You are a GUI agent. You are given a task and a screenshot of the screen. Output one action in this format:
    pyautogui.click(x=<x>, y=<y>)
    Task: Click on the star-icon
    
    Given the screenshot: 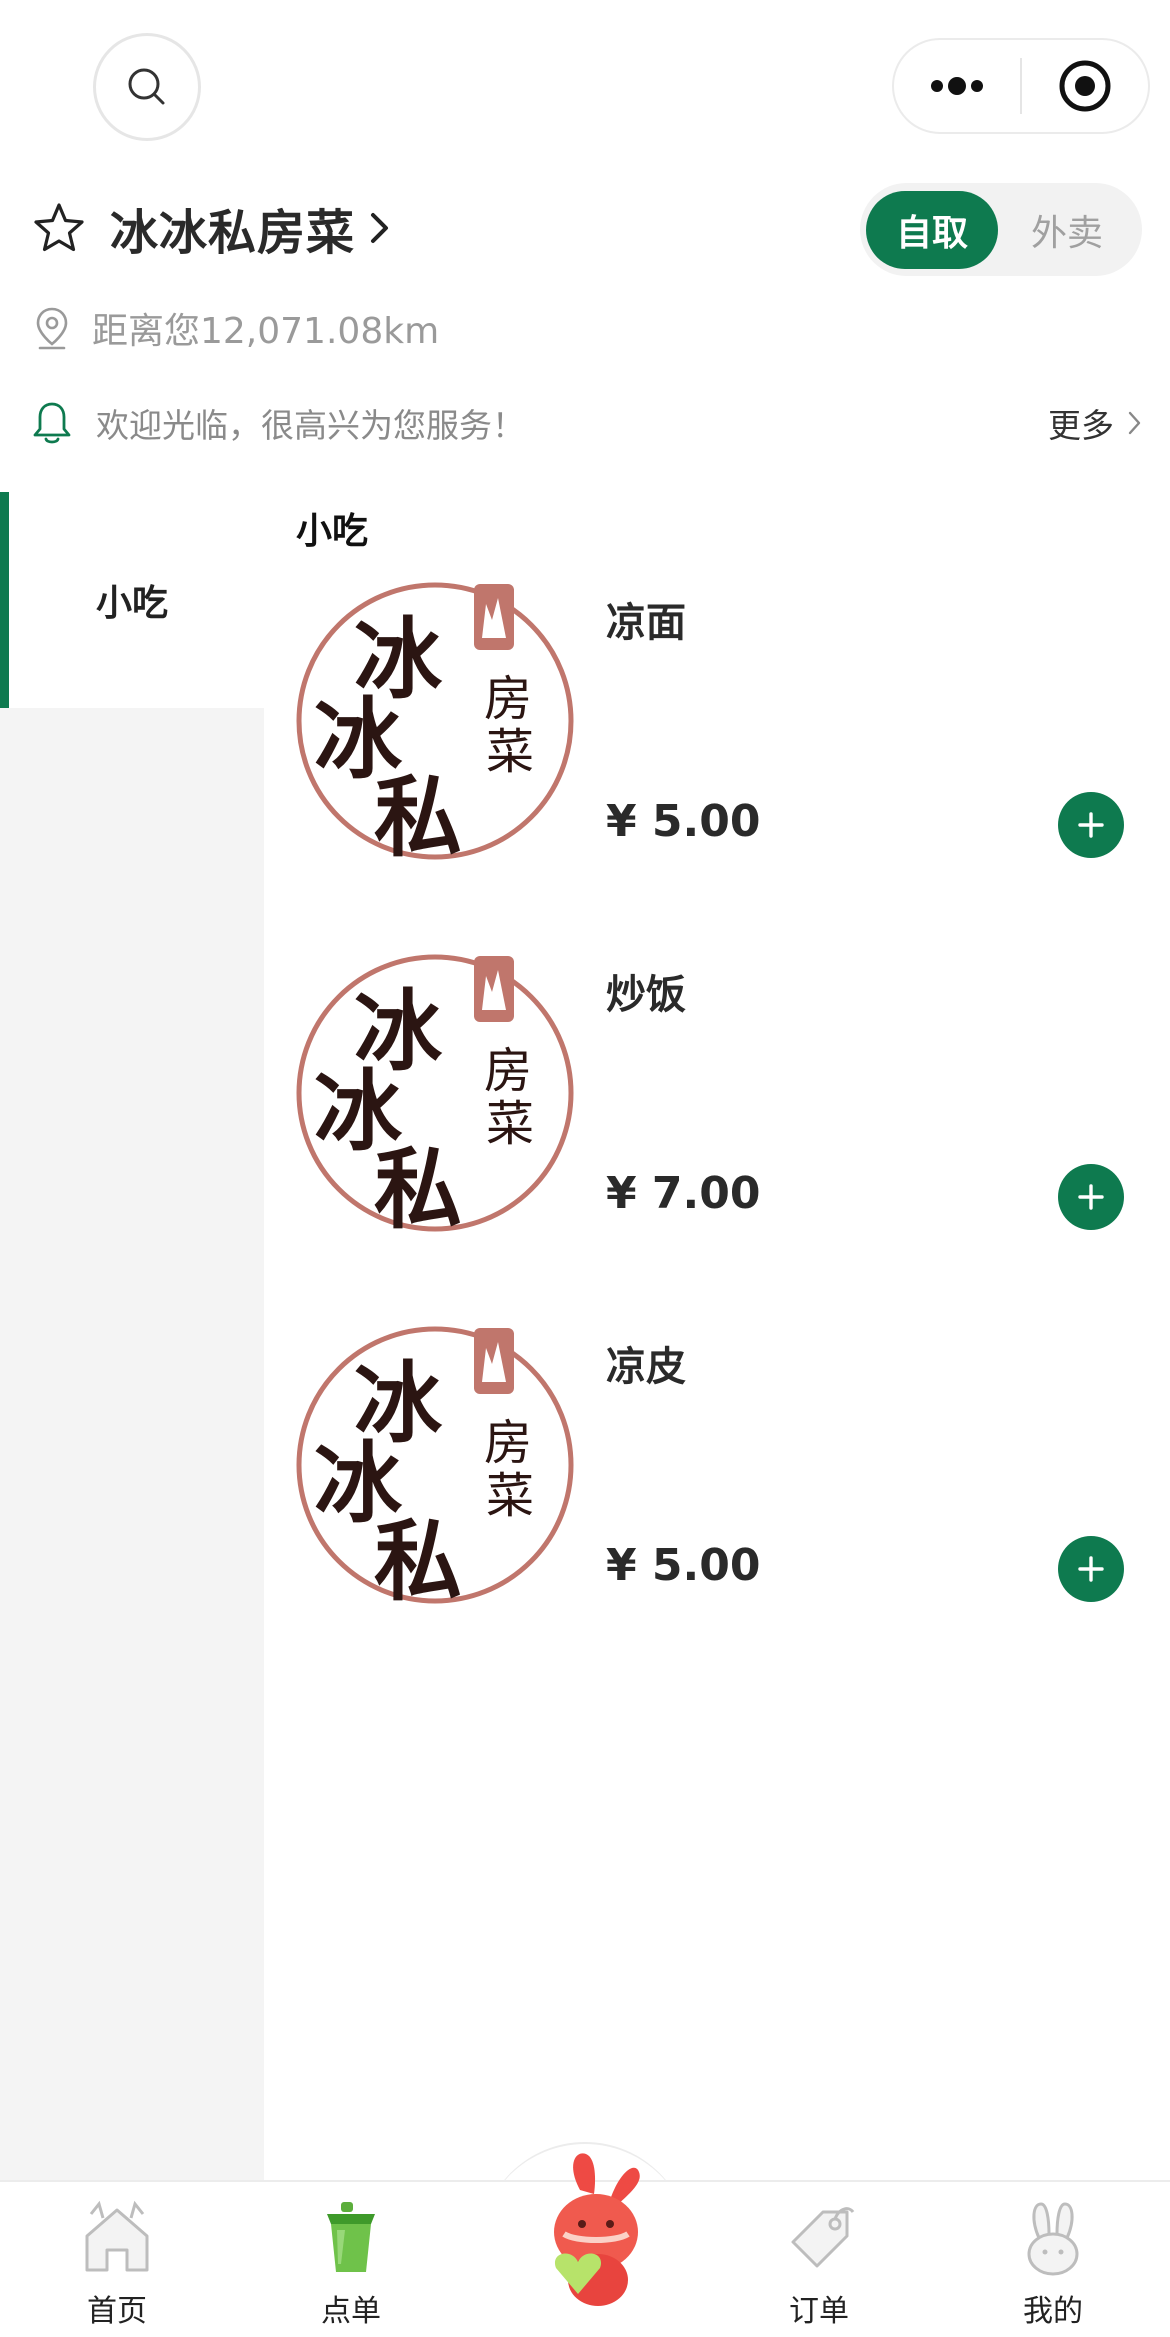 What is the action you would take?
    pyautogui.click(x=59, y=228)
    